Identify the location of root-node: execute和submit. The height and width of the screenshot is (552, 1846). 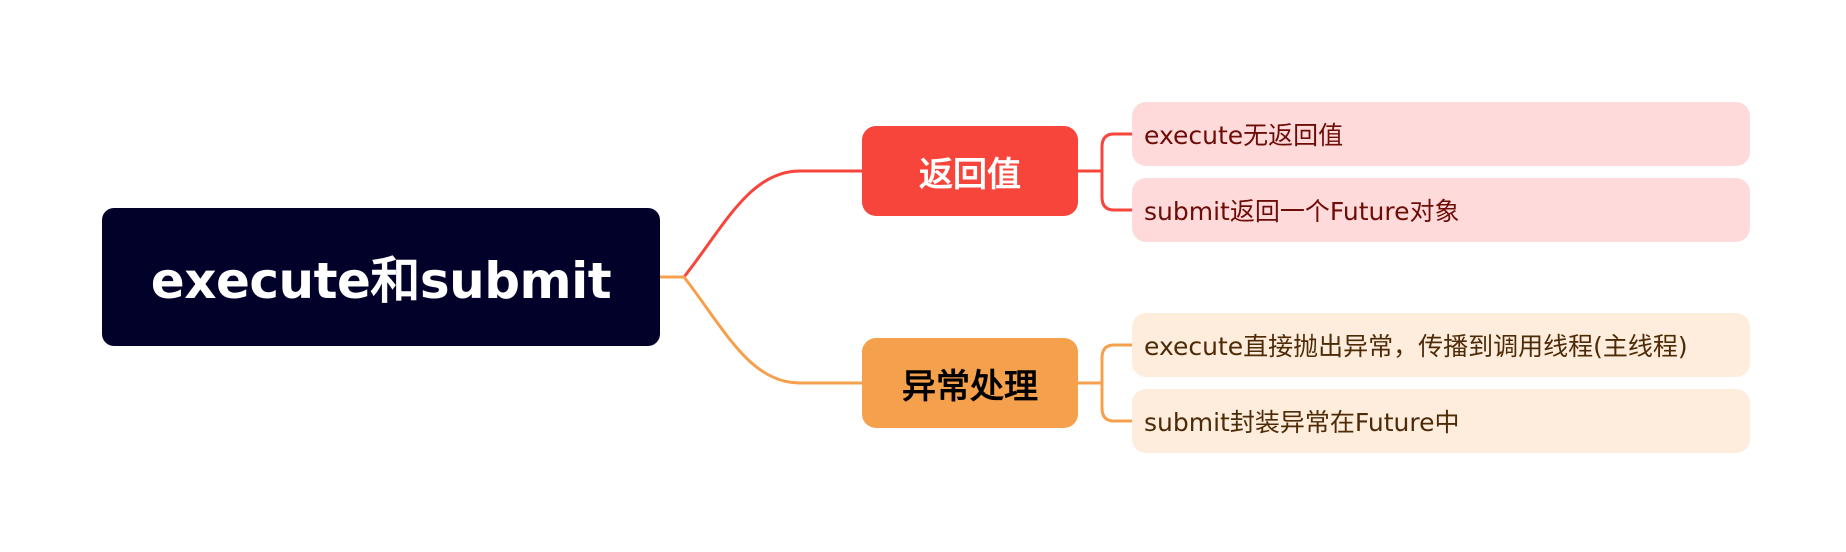
(381, 277).